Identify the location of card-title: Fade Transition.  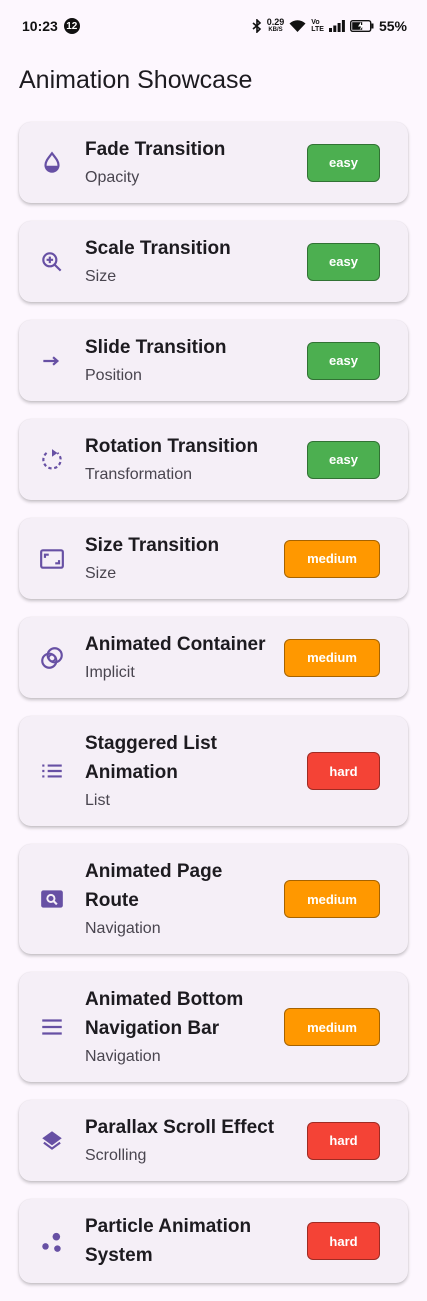
(155, 149).